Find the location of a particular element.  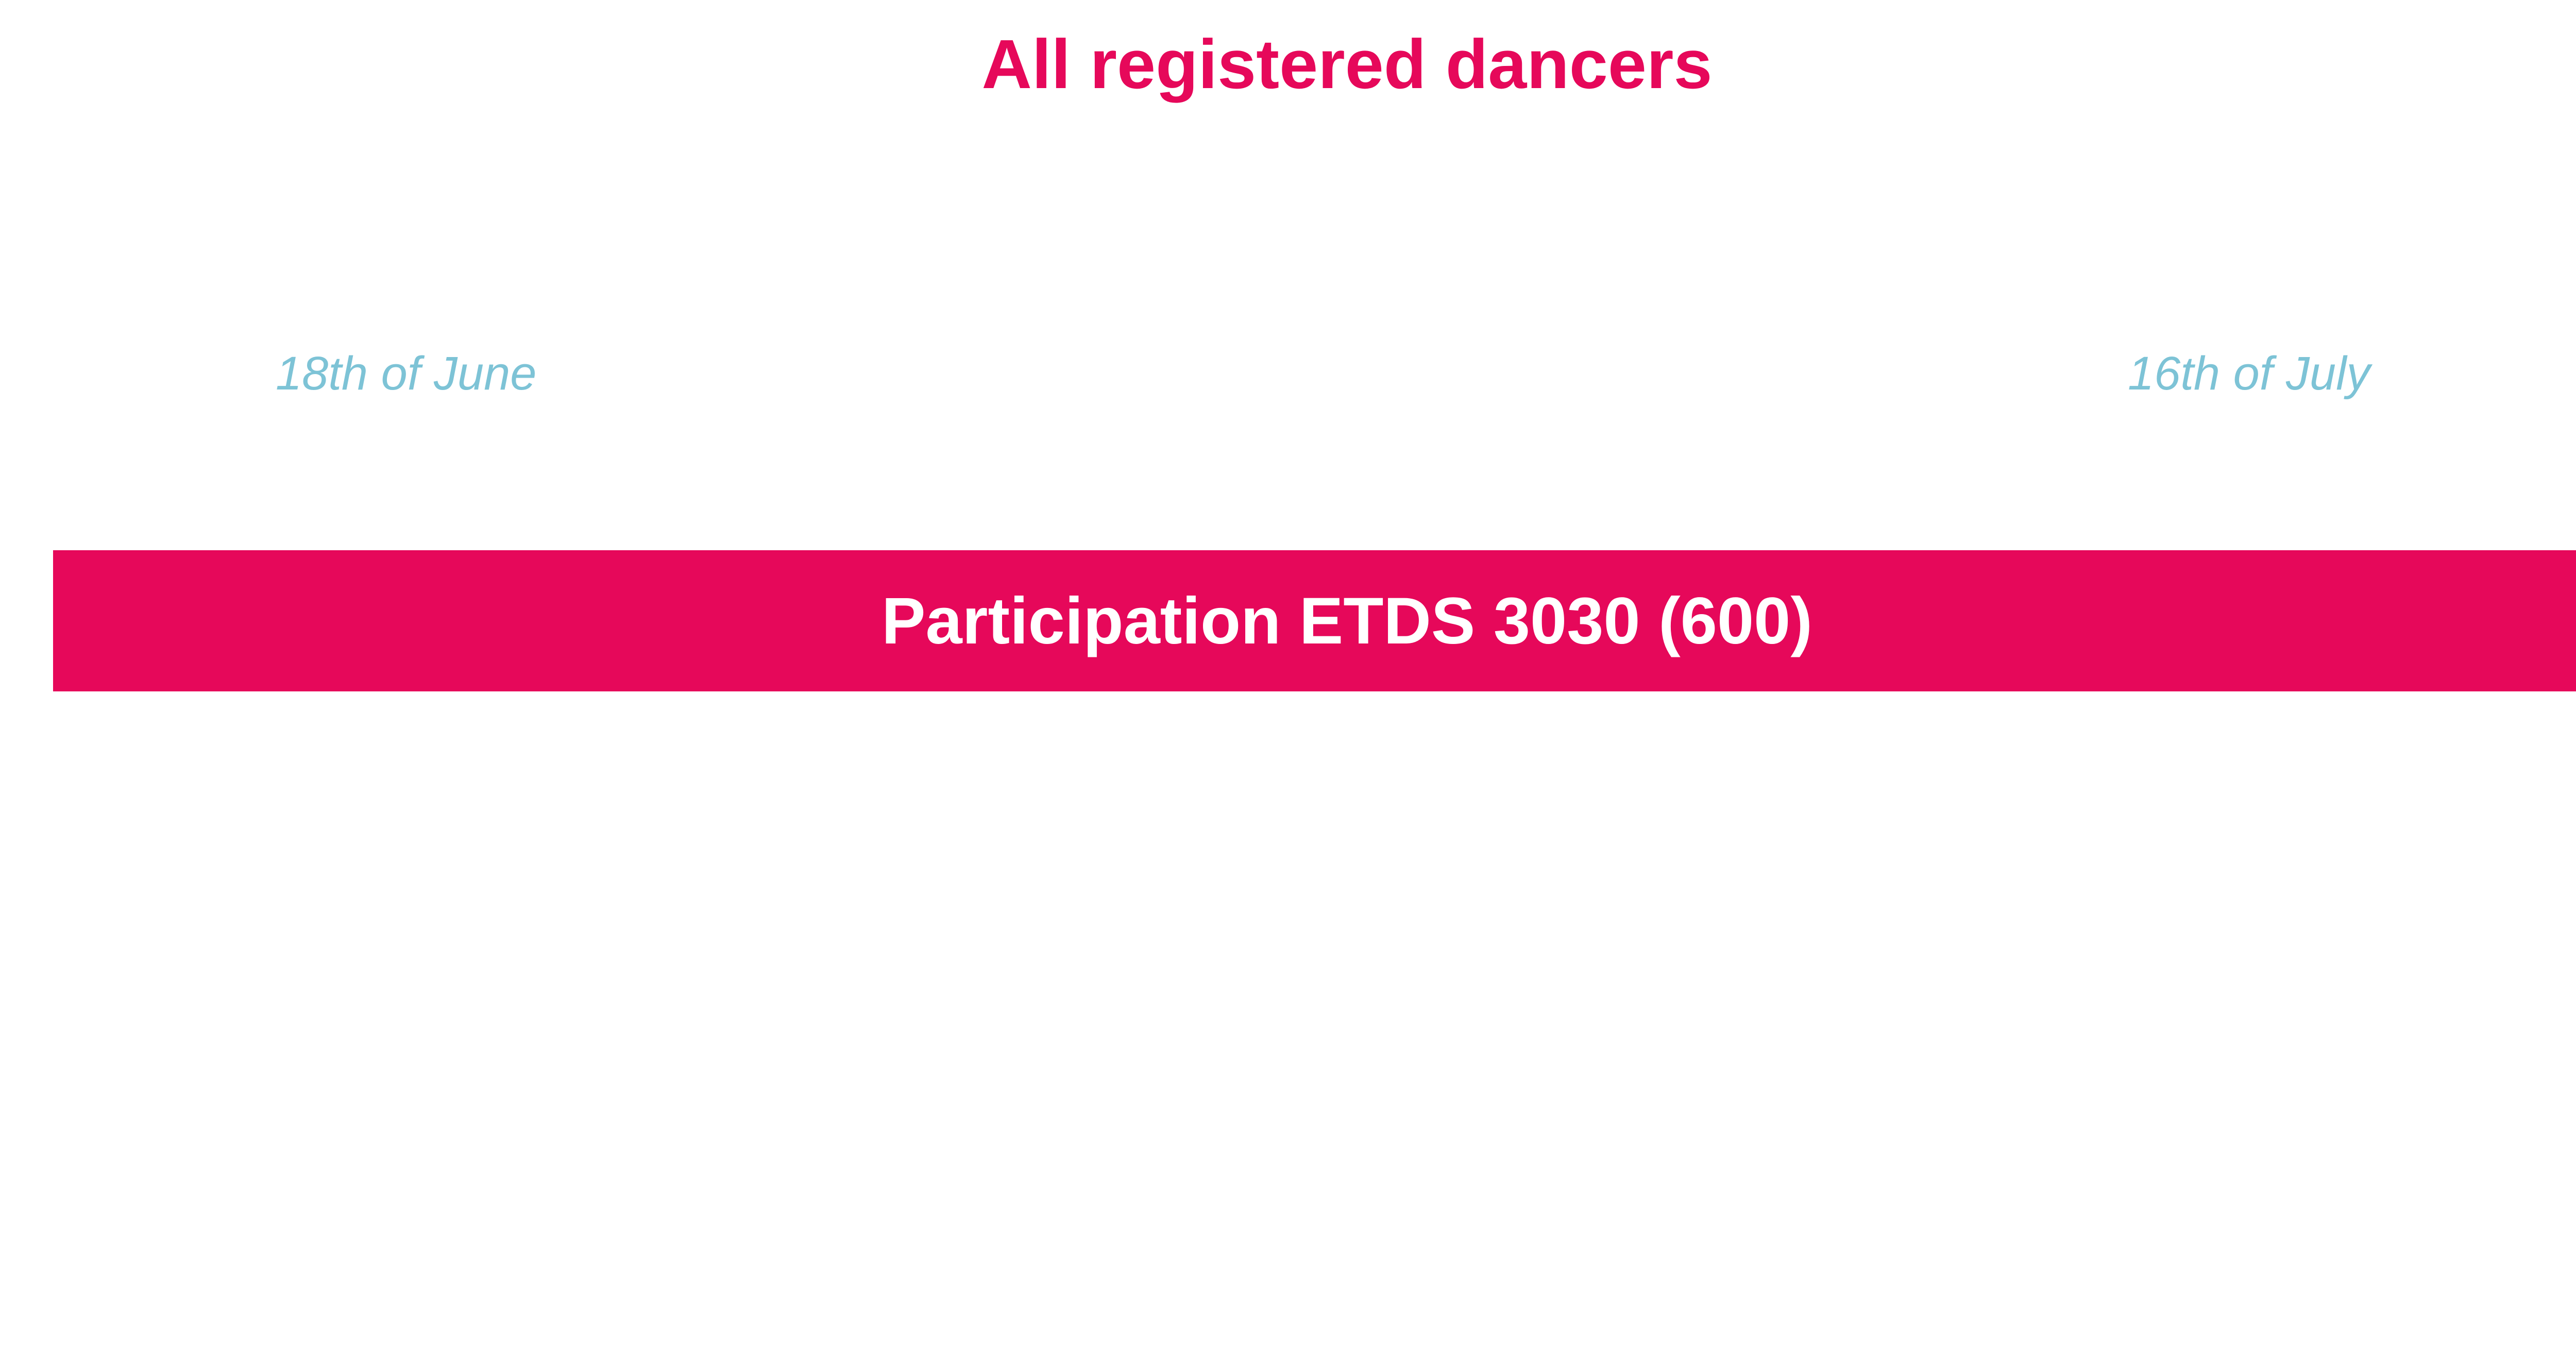

page-title: All registered dancers is located at coordinates (1347, 64).